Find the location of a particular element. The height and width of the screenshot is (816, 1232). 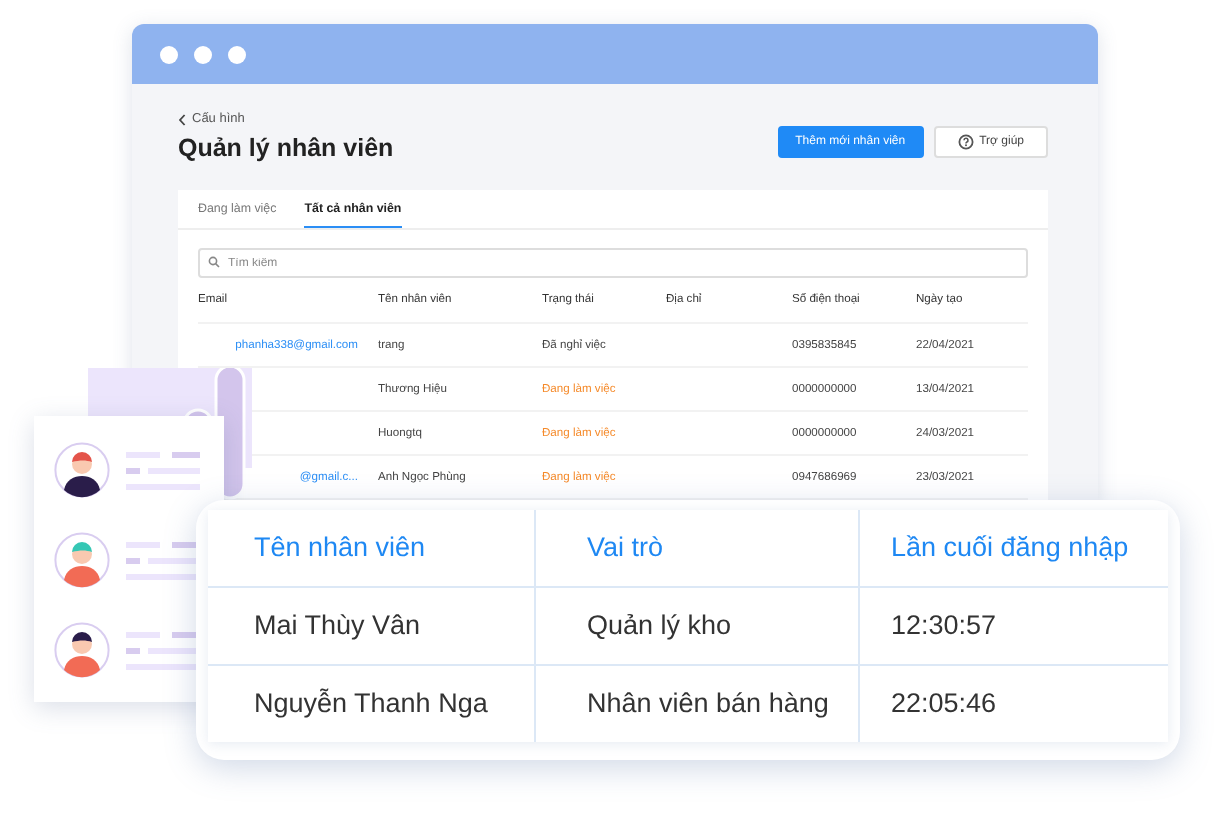

help-icon is located at coordinates (965, 142).